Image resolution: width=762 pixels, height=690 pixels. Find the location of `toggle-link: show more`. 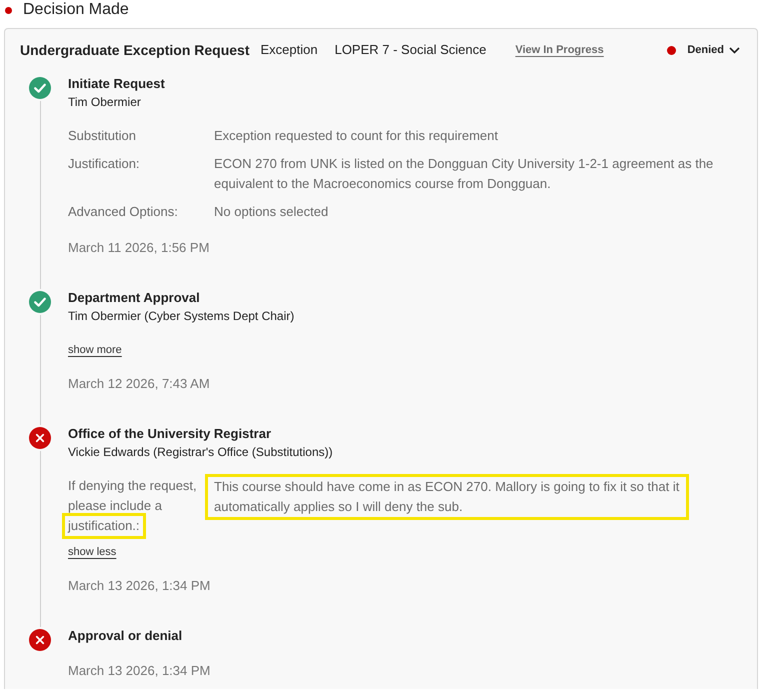

toggle-link: show more is located at coordinates (95, 350).